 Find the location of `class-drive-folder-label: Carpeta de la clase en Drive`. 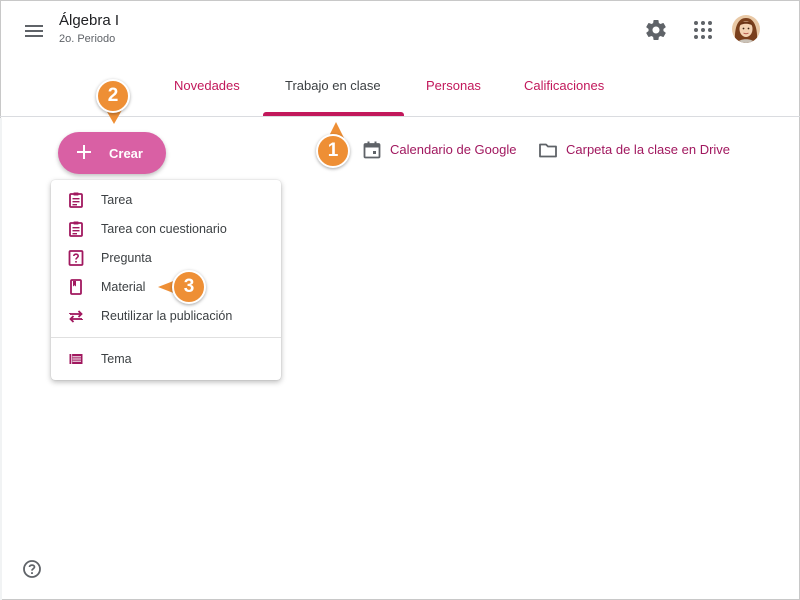

class-drive-folder-label: Carpeta de la clase en Drive is located at coordinates (648, 149).